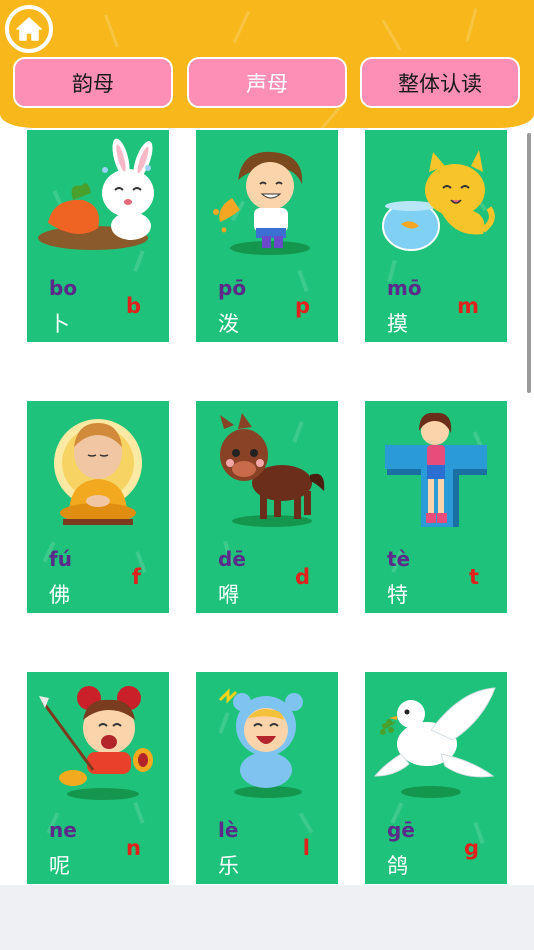 The width and height of the screenshot is (534, 950). Describe the element at coordinates (60, 559) in the screenshot. I see `card-pinyin: fú` at that location.